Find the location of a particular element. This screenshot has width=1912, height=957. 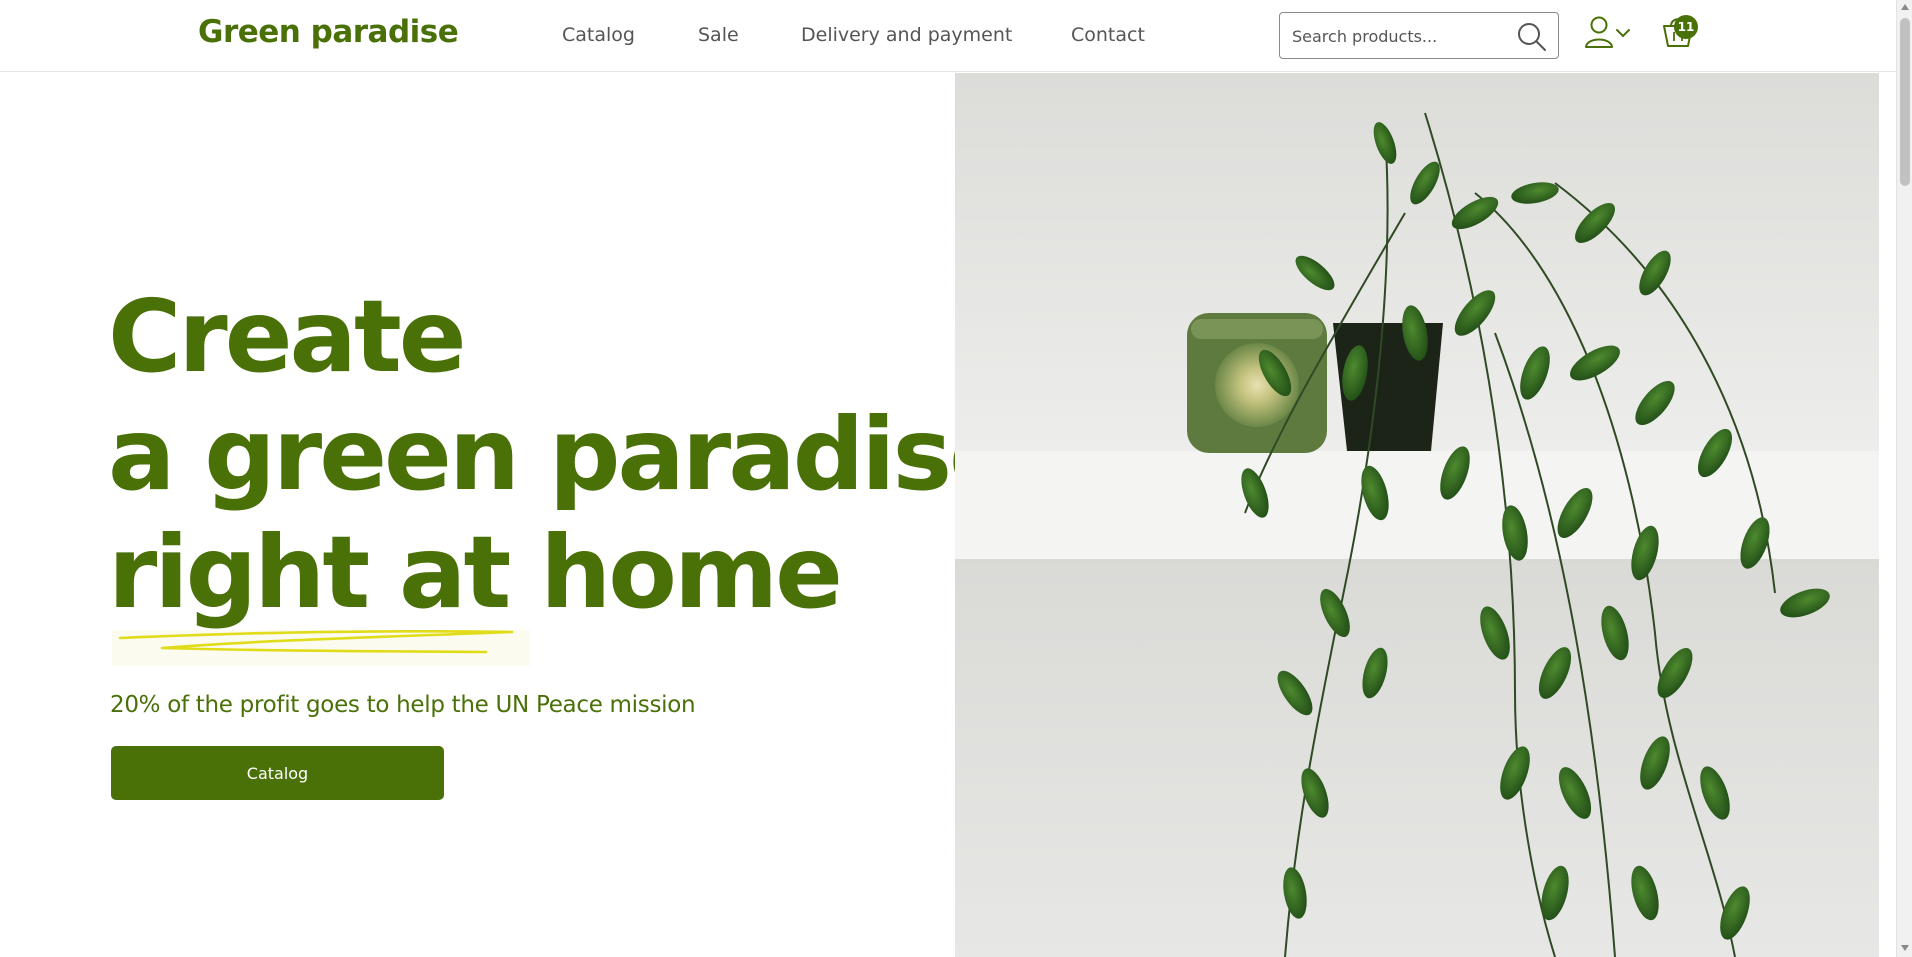

search-icon is located at coordinates (1532, 37).